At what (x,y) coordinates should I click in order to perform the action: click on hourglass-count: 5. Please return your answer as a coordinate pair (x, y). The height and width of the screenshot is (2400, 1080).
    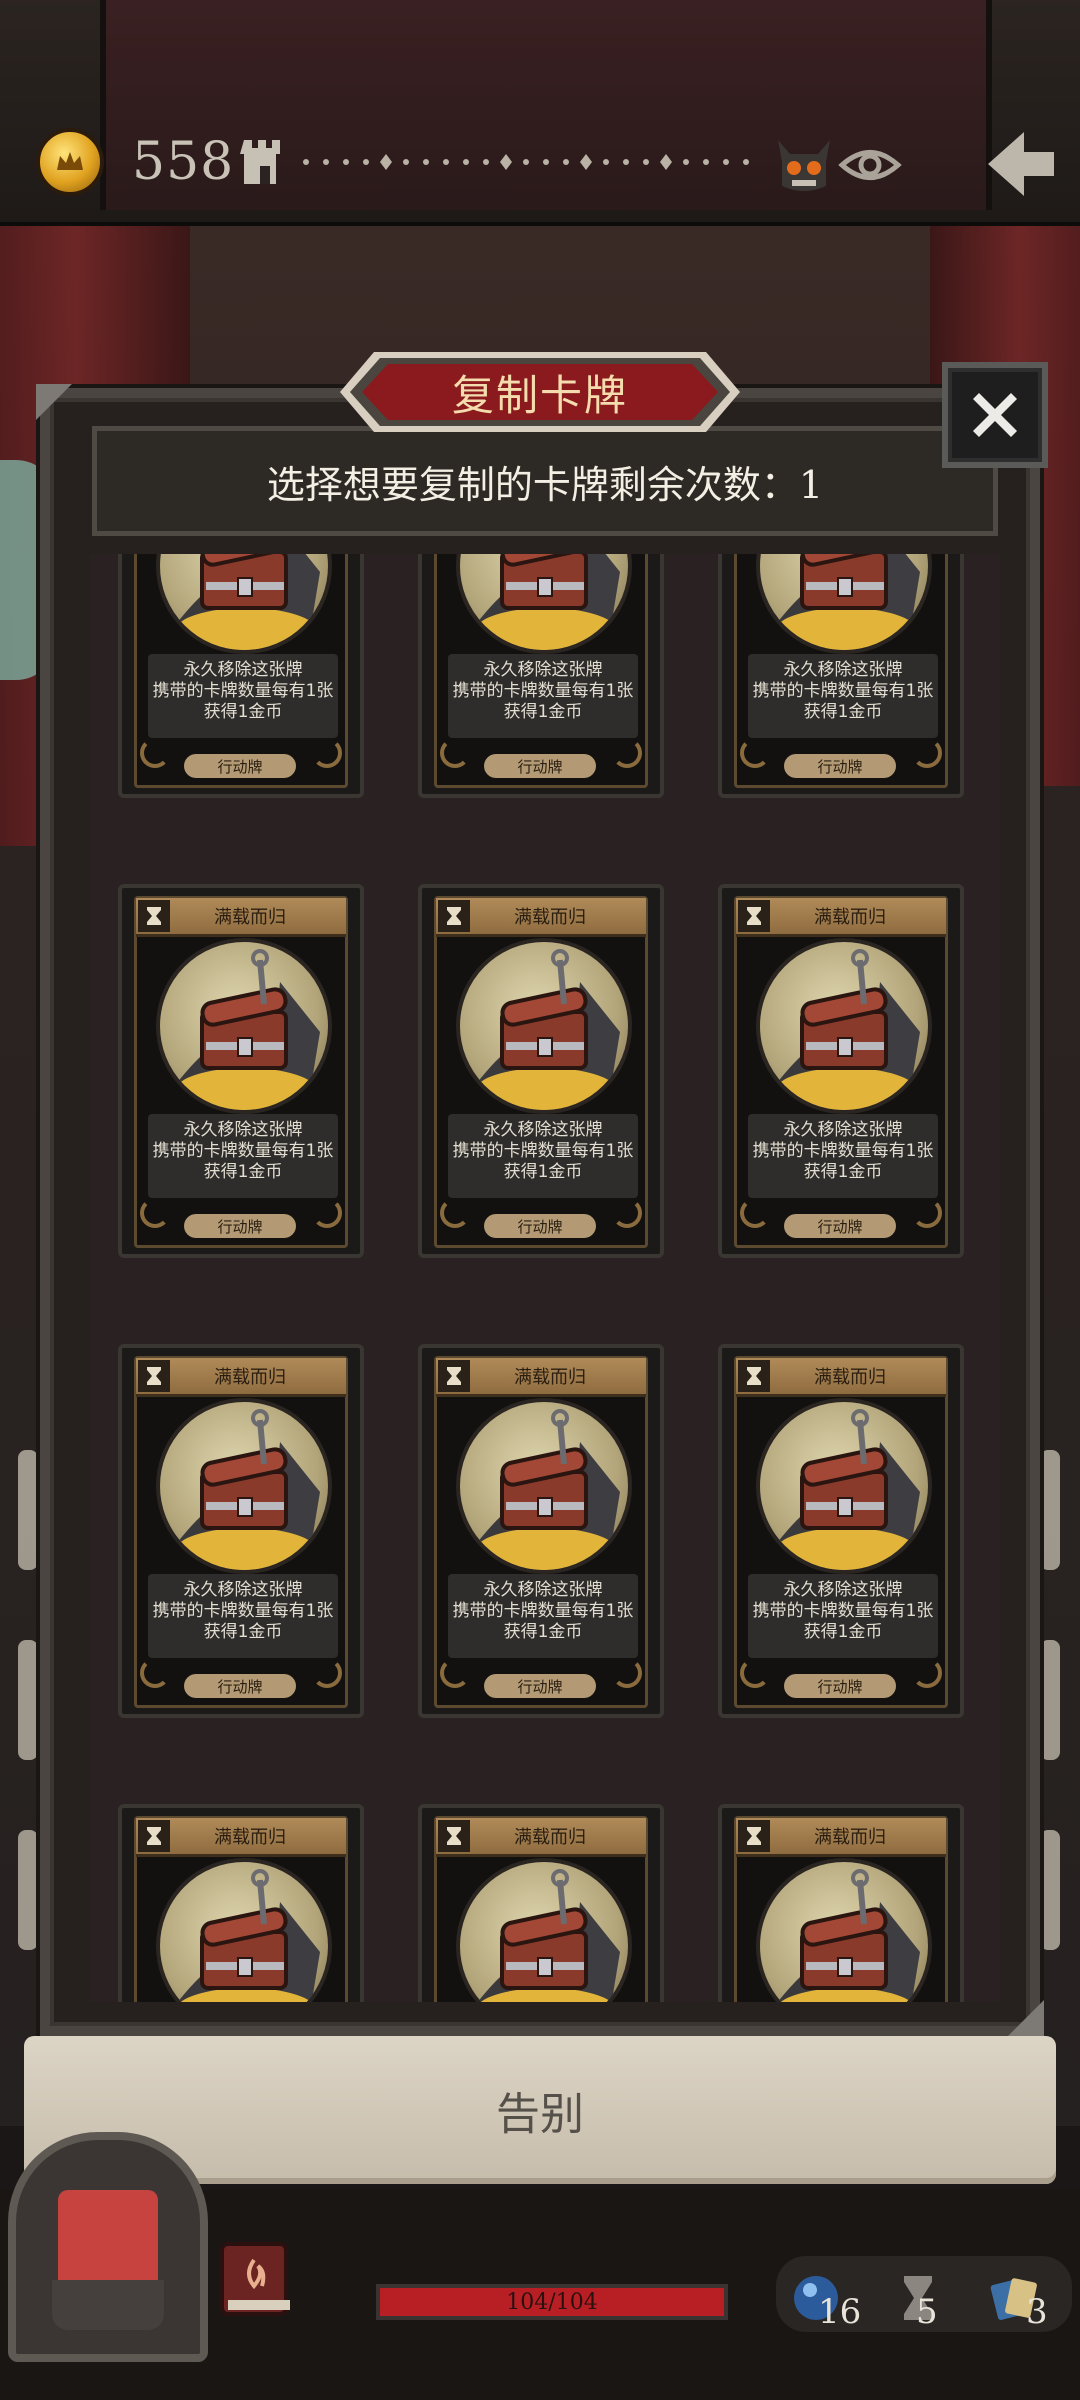
    Looking at the image, I should click on (927, 2312).